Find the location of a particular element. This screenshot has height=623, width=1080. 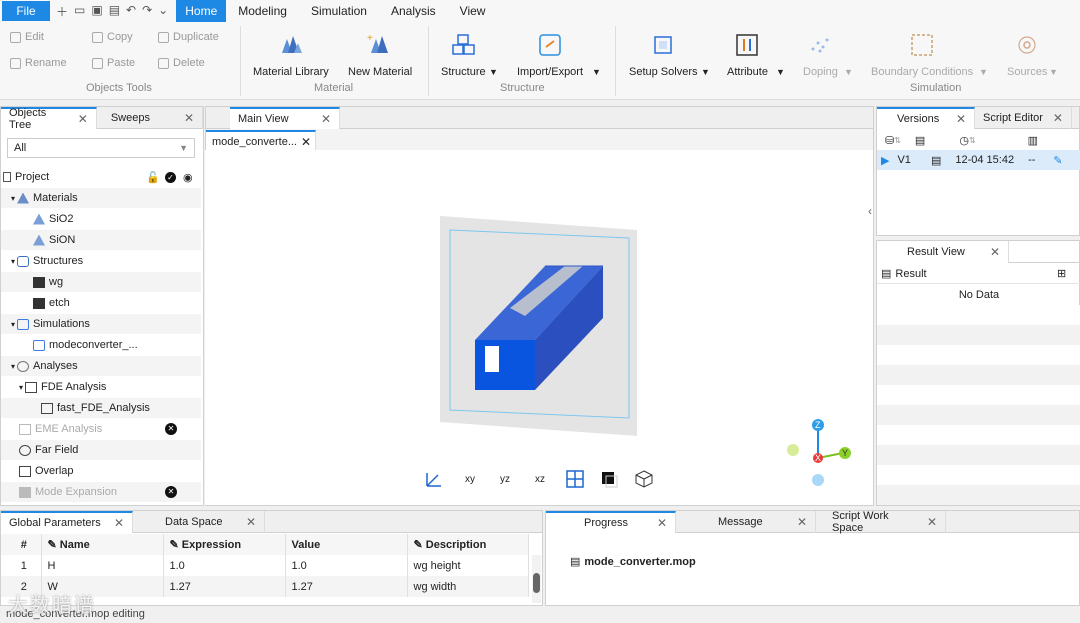

col-description: ✎ Description is located at coordinates (468, 544).